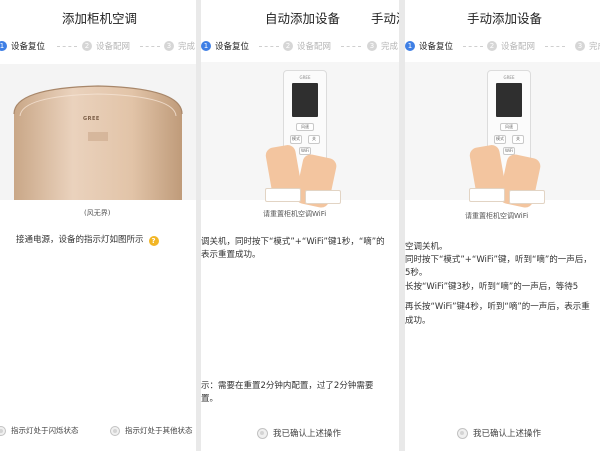 This screenshot has height=451, width=600. What do you see at coordinates (303, 18) in the screenshot?
I see `page-title: 自动添加设备` at bounding box center [303, 18].